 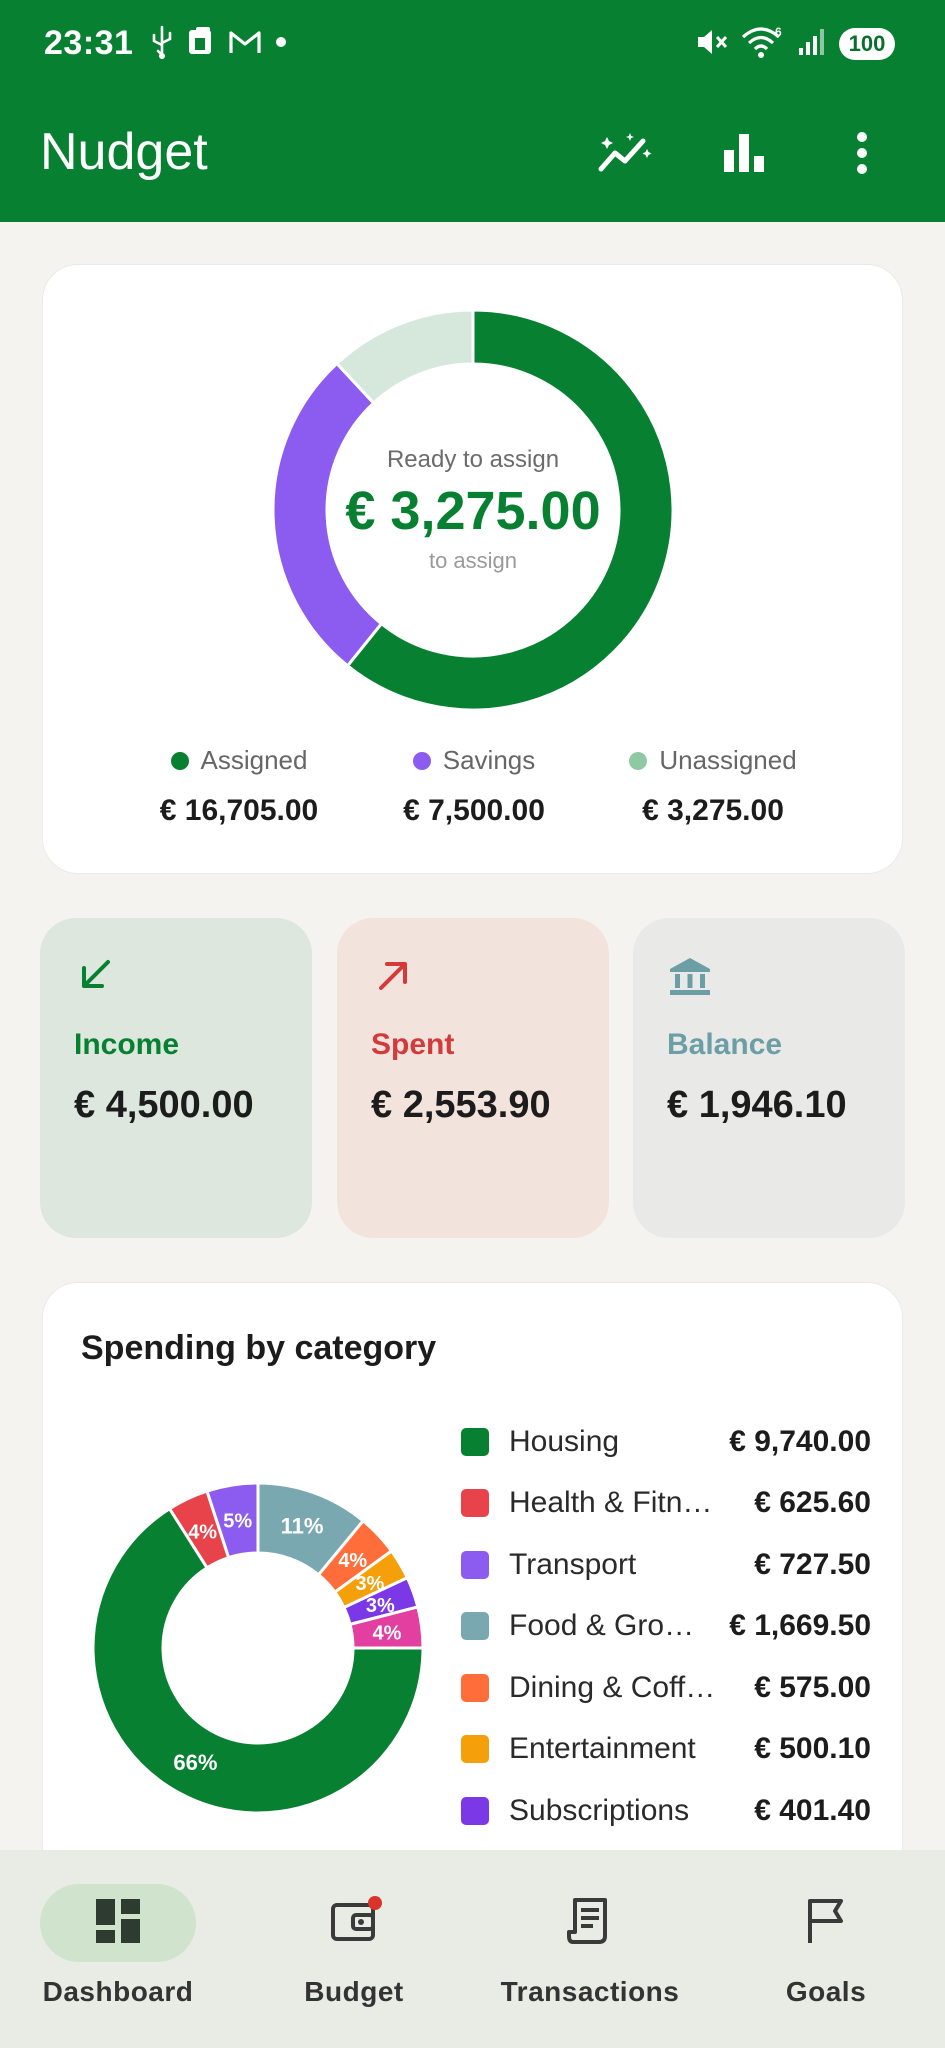 What do you see at coordinates (237, 1522) in the screenshot?
I see `pie-slice-label: 5%` at bounding box center [237, 1522].